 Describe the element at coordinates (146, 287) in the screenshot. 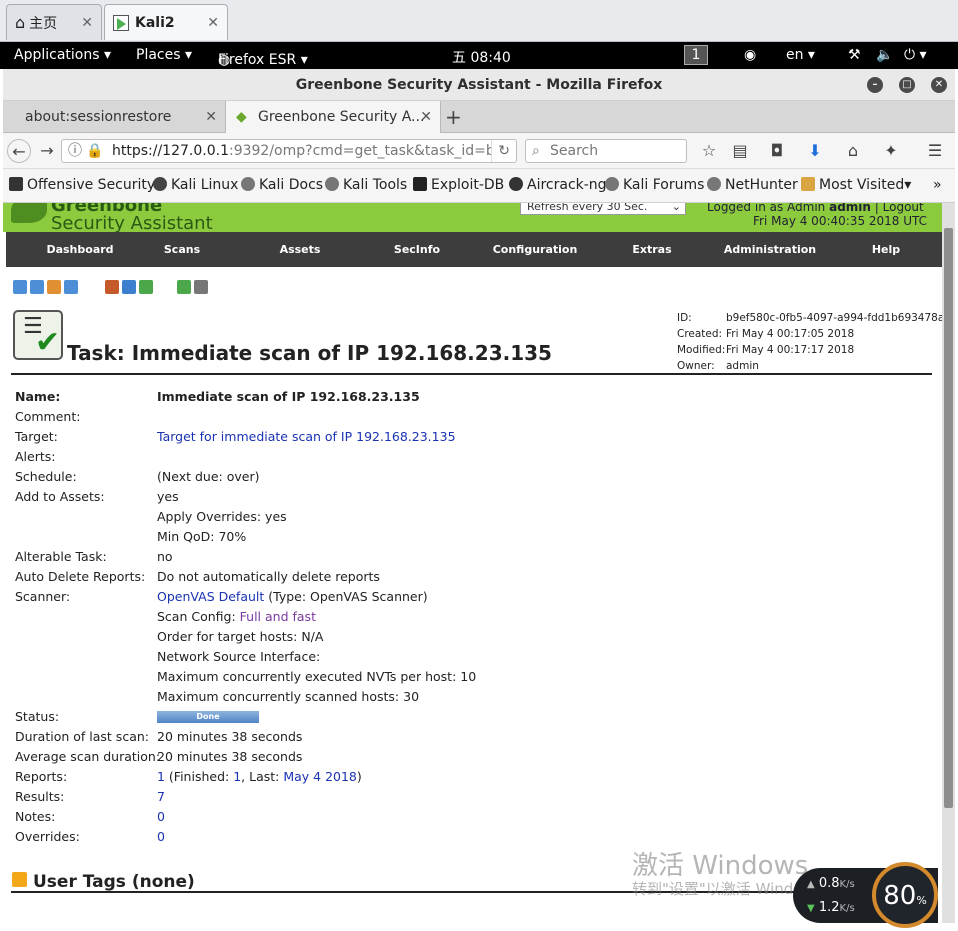

I see `export-icon` at that location.